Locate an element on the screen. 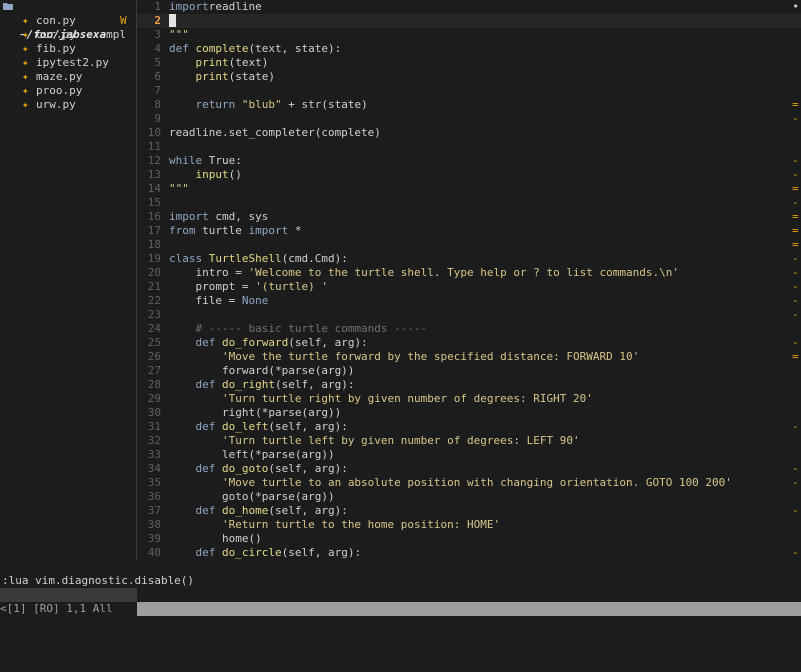 The height and width of the screenshot is (672, 801). line-number: 9 is located at coordinates (157, 118).